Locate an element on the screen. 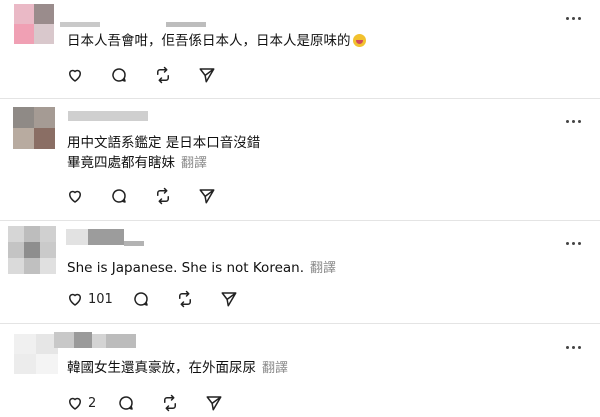 The image size is (600, 417). like-button: 2 is located at coordinates (81, 403).